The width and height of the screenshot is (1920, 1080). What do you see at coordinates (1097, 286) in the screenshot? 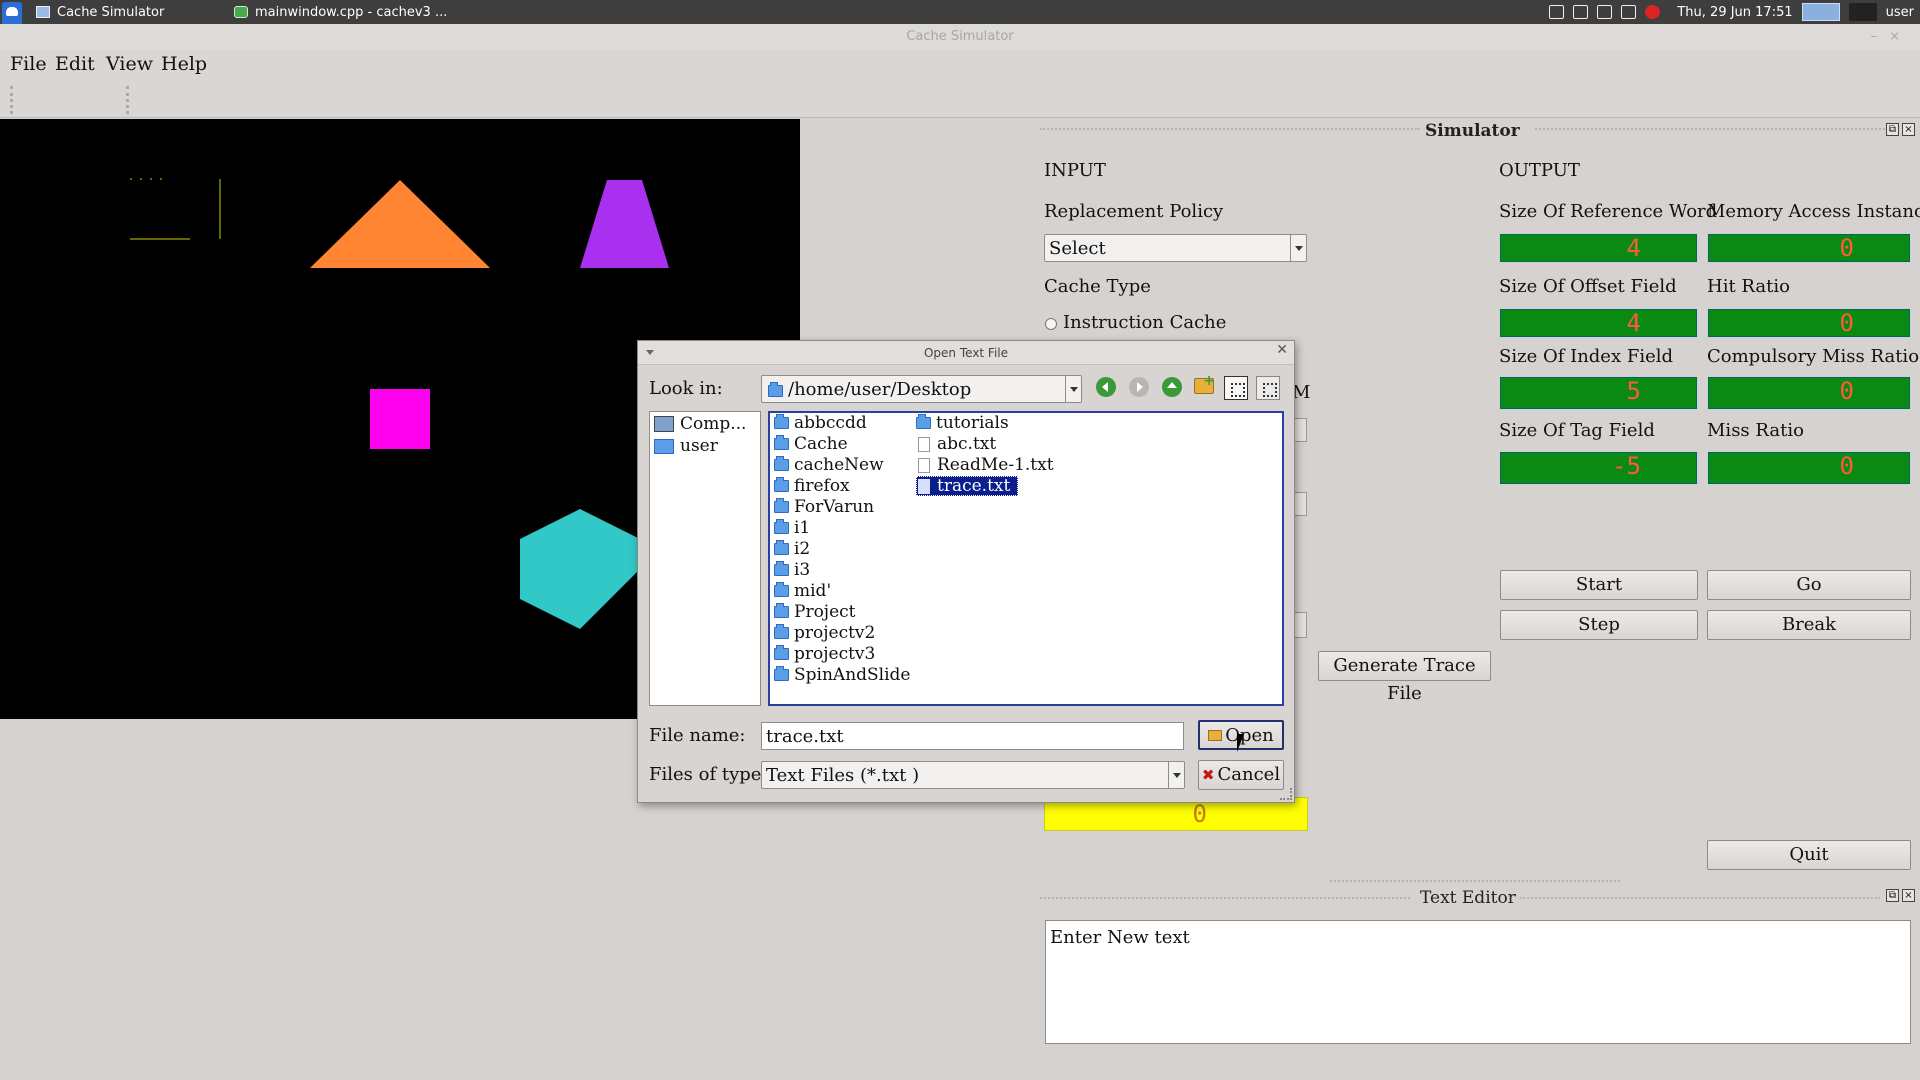
I see `cache-type-label: Cache Type` at bounding box center [1097, 286].